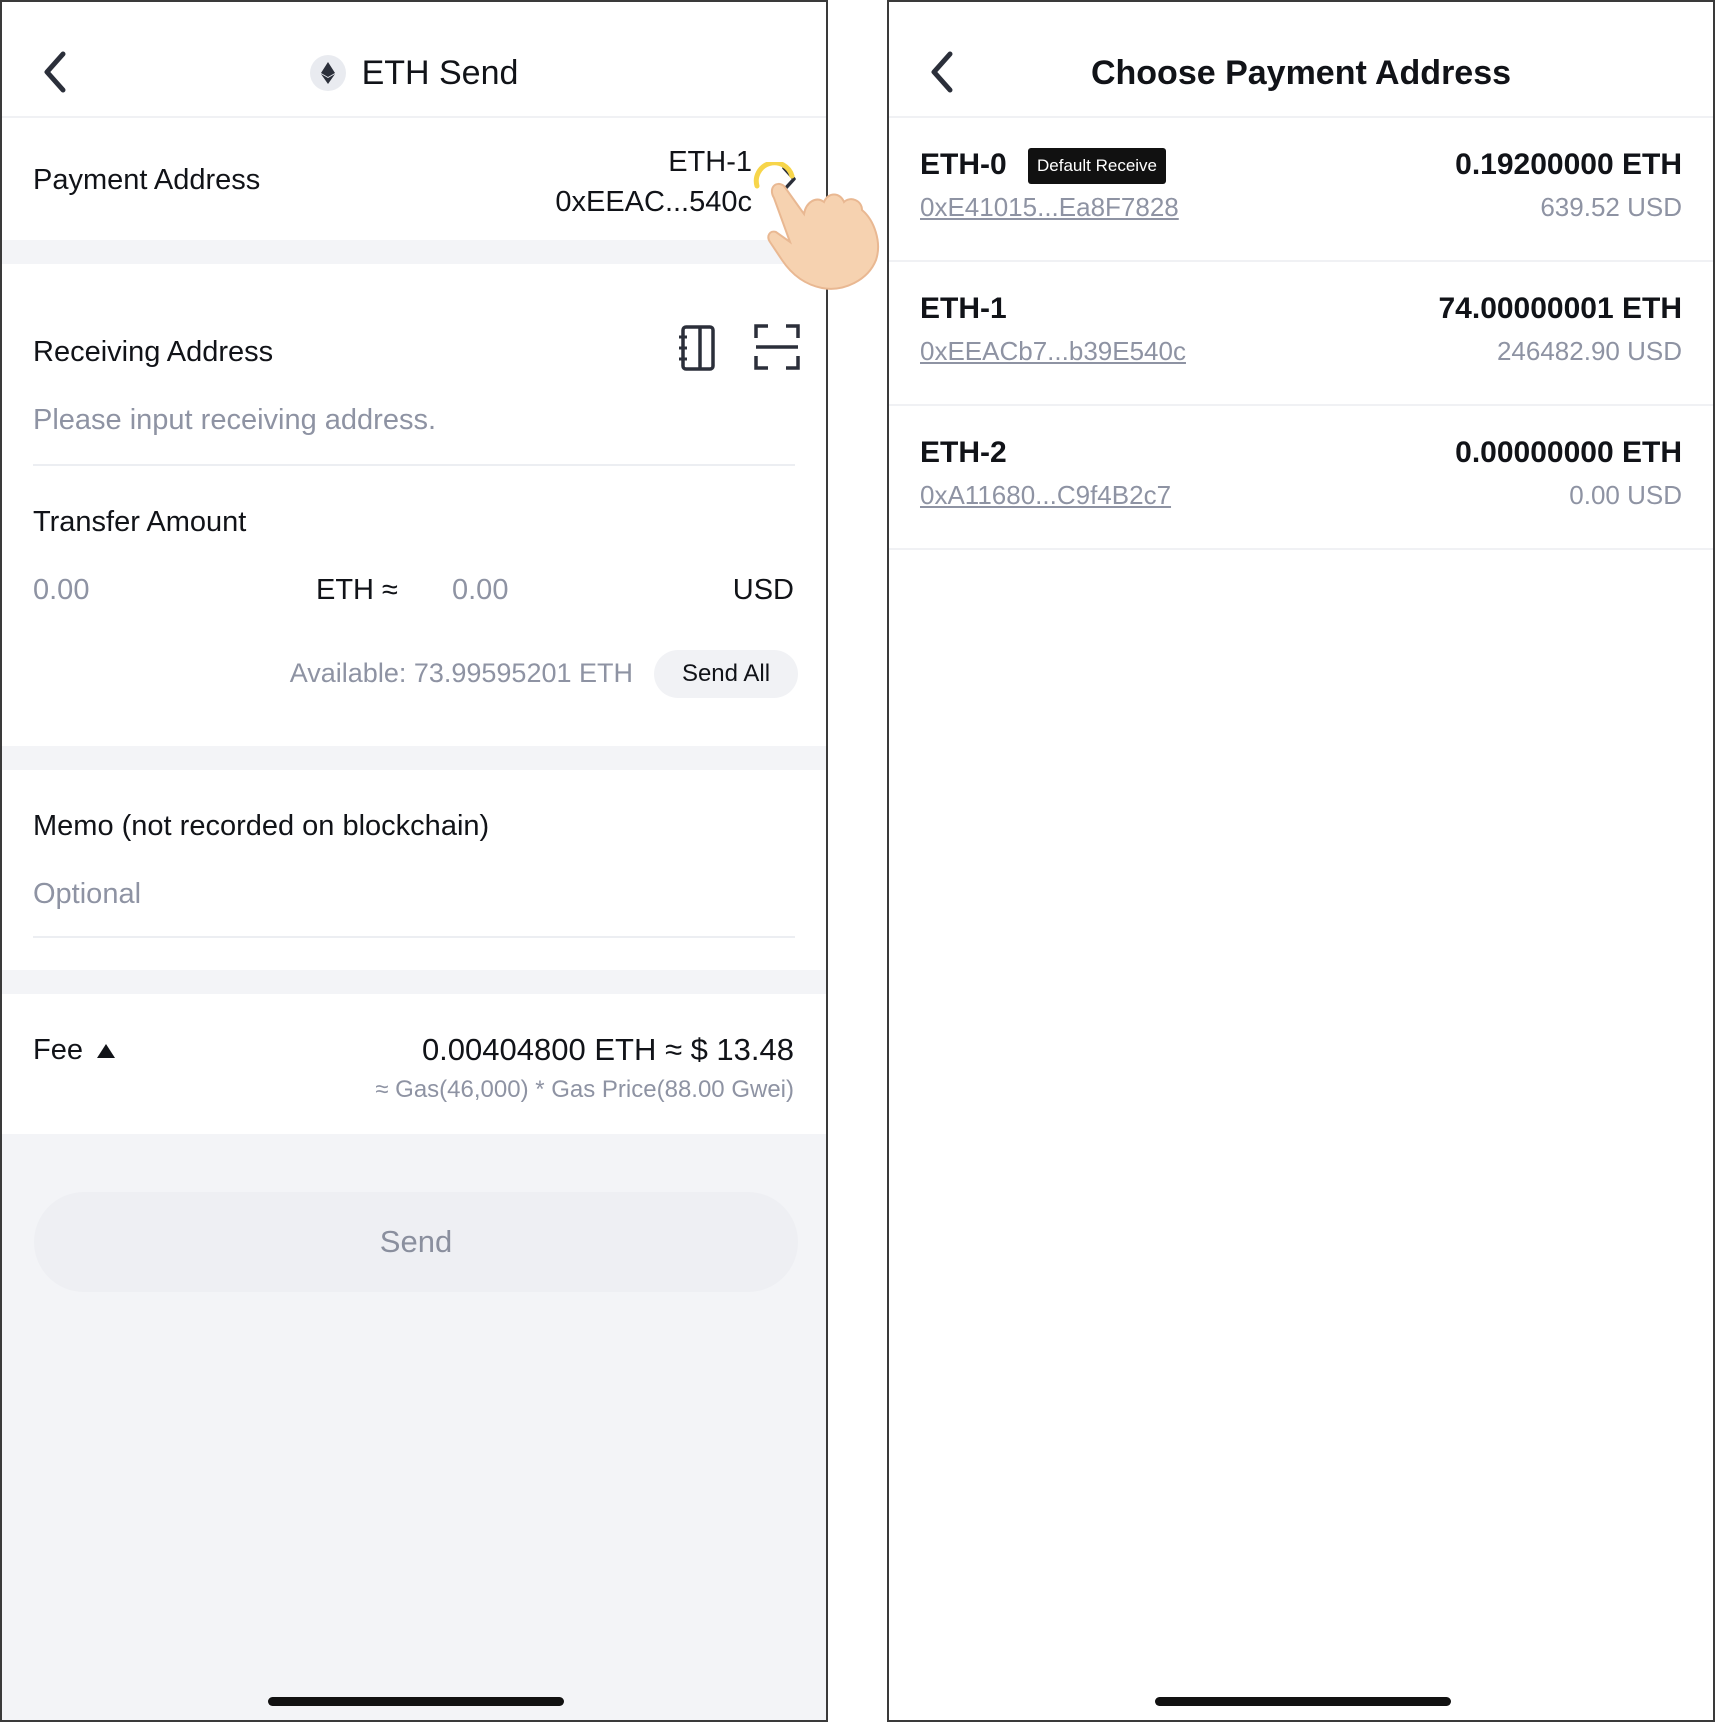 The image size is (1715, 1722). I want to click on fee-toggle: Fee, so click(75, 1050).